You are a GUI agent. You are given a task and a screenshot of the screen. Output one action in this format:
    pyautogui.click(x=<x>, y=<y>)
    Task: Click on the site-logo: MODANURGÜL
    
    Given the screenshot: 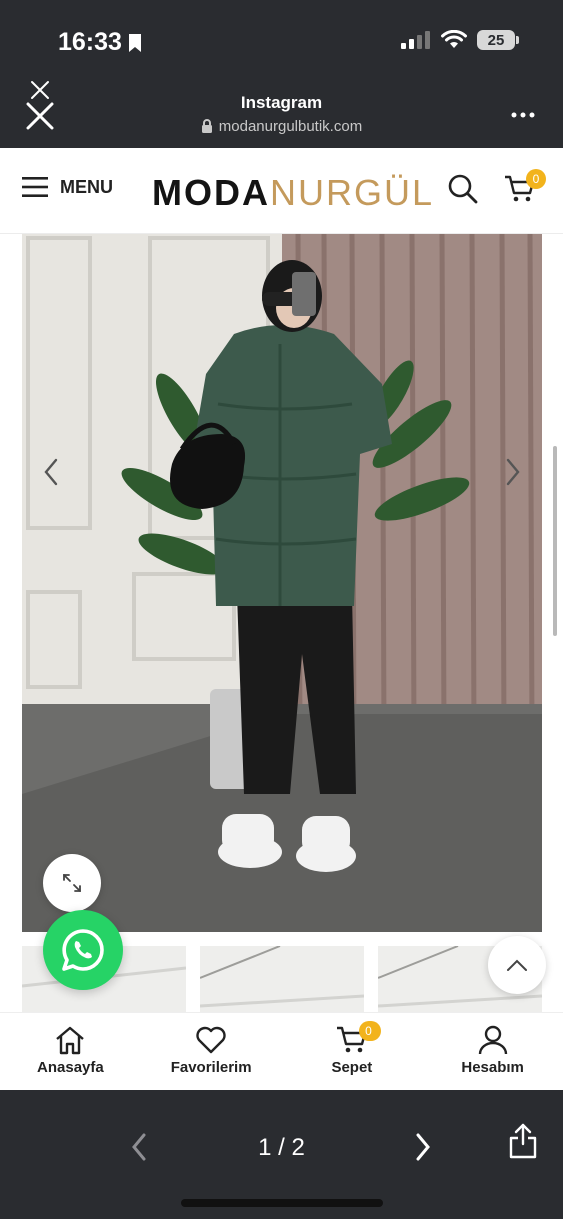 What is the action you would take?
    pyautogui.click(x=293, y=193)
    